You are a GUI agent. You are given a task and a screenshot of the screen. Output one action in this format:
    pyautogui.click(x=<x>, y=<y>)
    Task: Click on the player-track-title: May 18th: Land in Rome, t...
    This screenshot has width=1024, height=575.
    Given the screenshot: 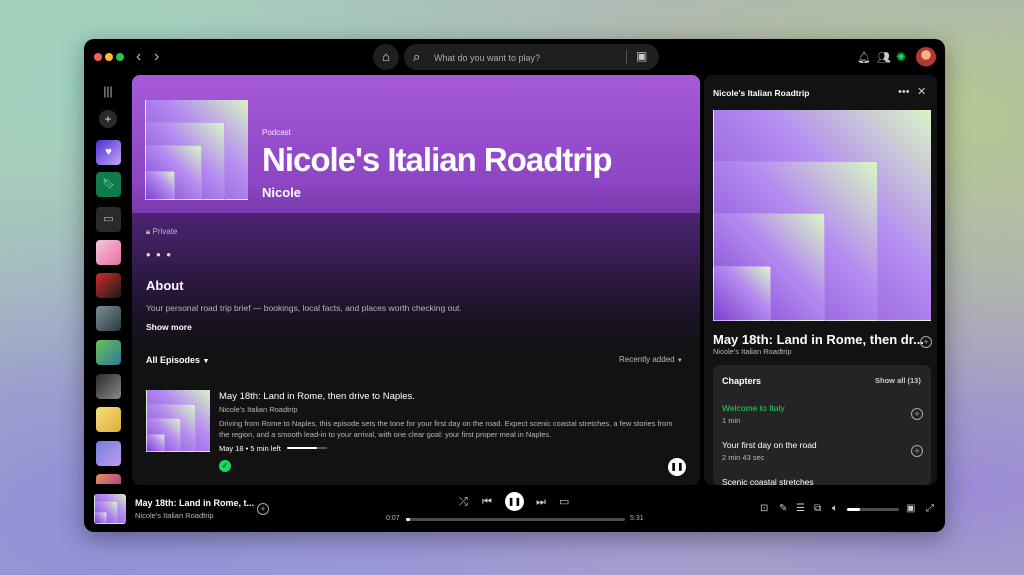 What is the action you would take?
    pyautogui.click(x=194, y=503)
    